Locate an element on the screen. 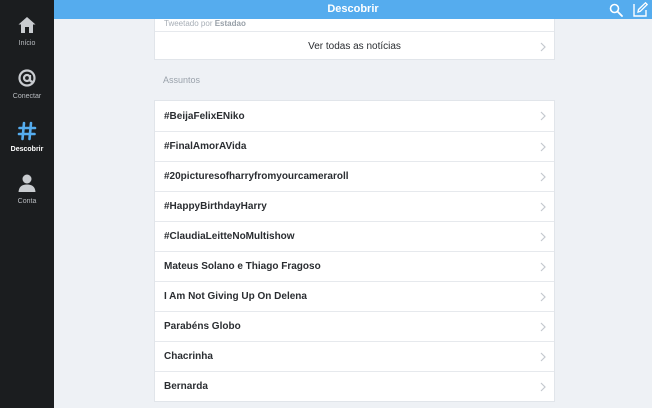 This screenshot has height=408, width=652. topic-row: Chacrinha is located at coordinates (354, 356).